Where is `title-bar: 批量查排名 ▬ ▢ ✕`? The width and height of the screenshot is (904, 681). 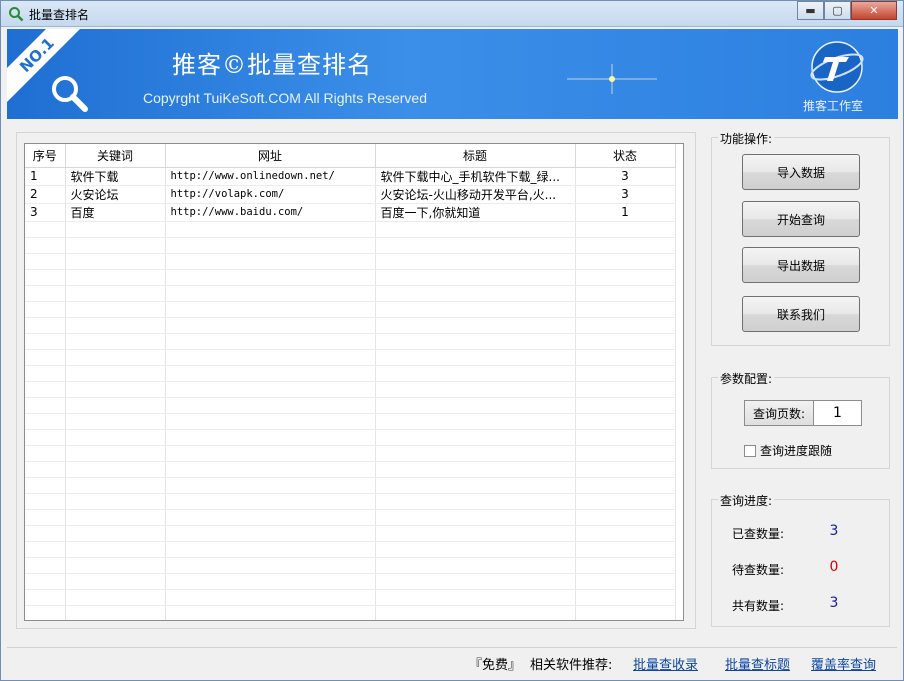 title-bar: 批量查排名 ▬ ▢ ✕ is located at coordinates (452, 14).